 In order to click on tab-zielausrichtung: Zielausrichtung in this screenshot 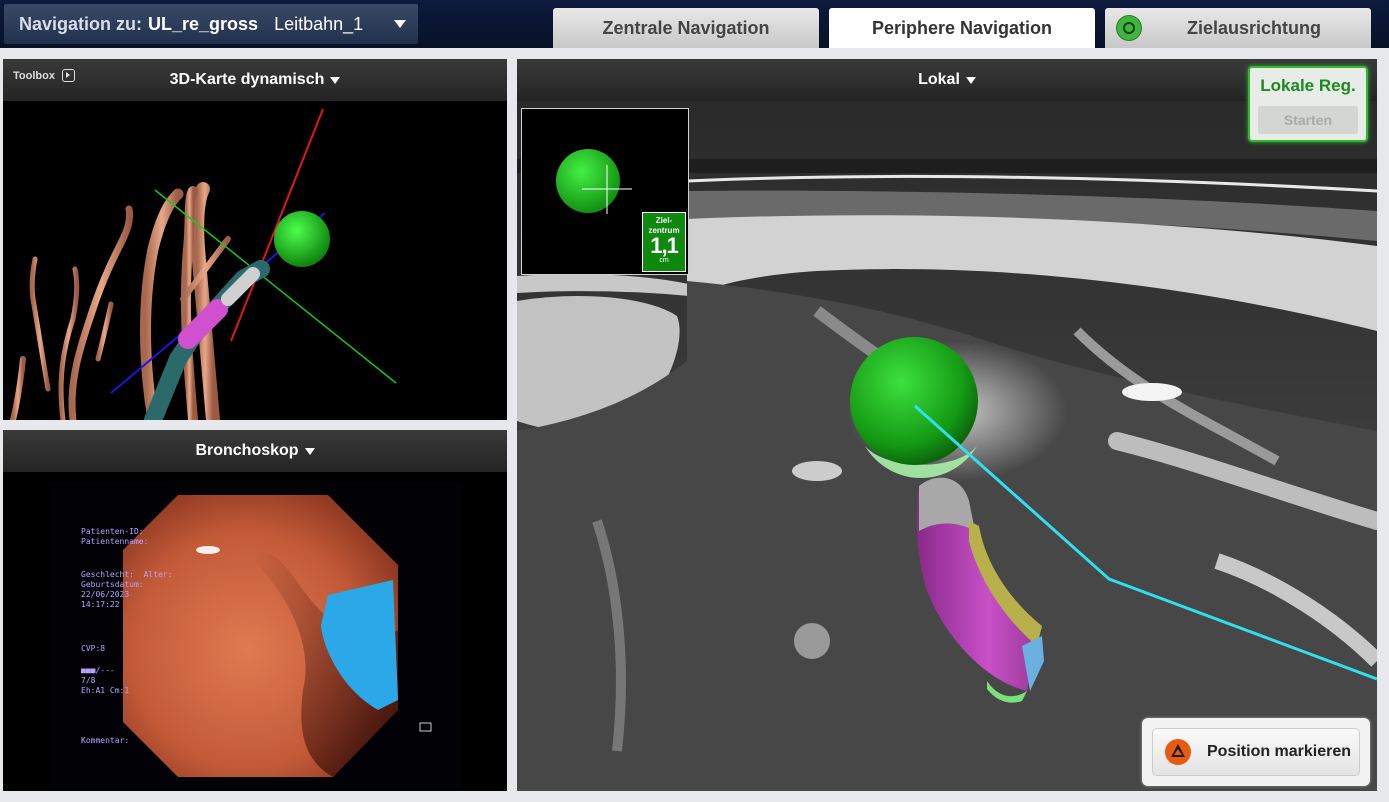, I will do `click(1238, 28)`.